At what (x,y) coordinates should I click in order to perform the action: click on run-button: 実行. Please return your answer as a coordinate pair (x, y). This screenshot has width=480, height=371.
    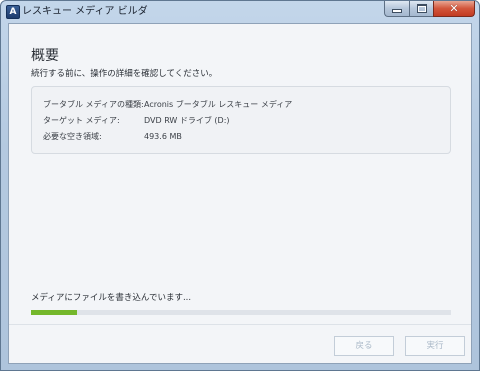
    Looking at the image, I should click on (435, 346).